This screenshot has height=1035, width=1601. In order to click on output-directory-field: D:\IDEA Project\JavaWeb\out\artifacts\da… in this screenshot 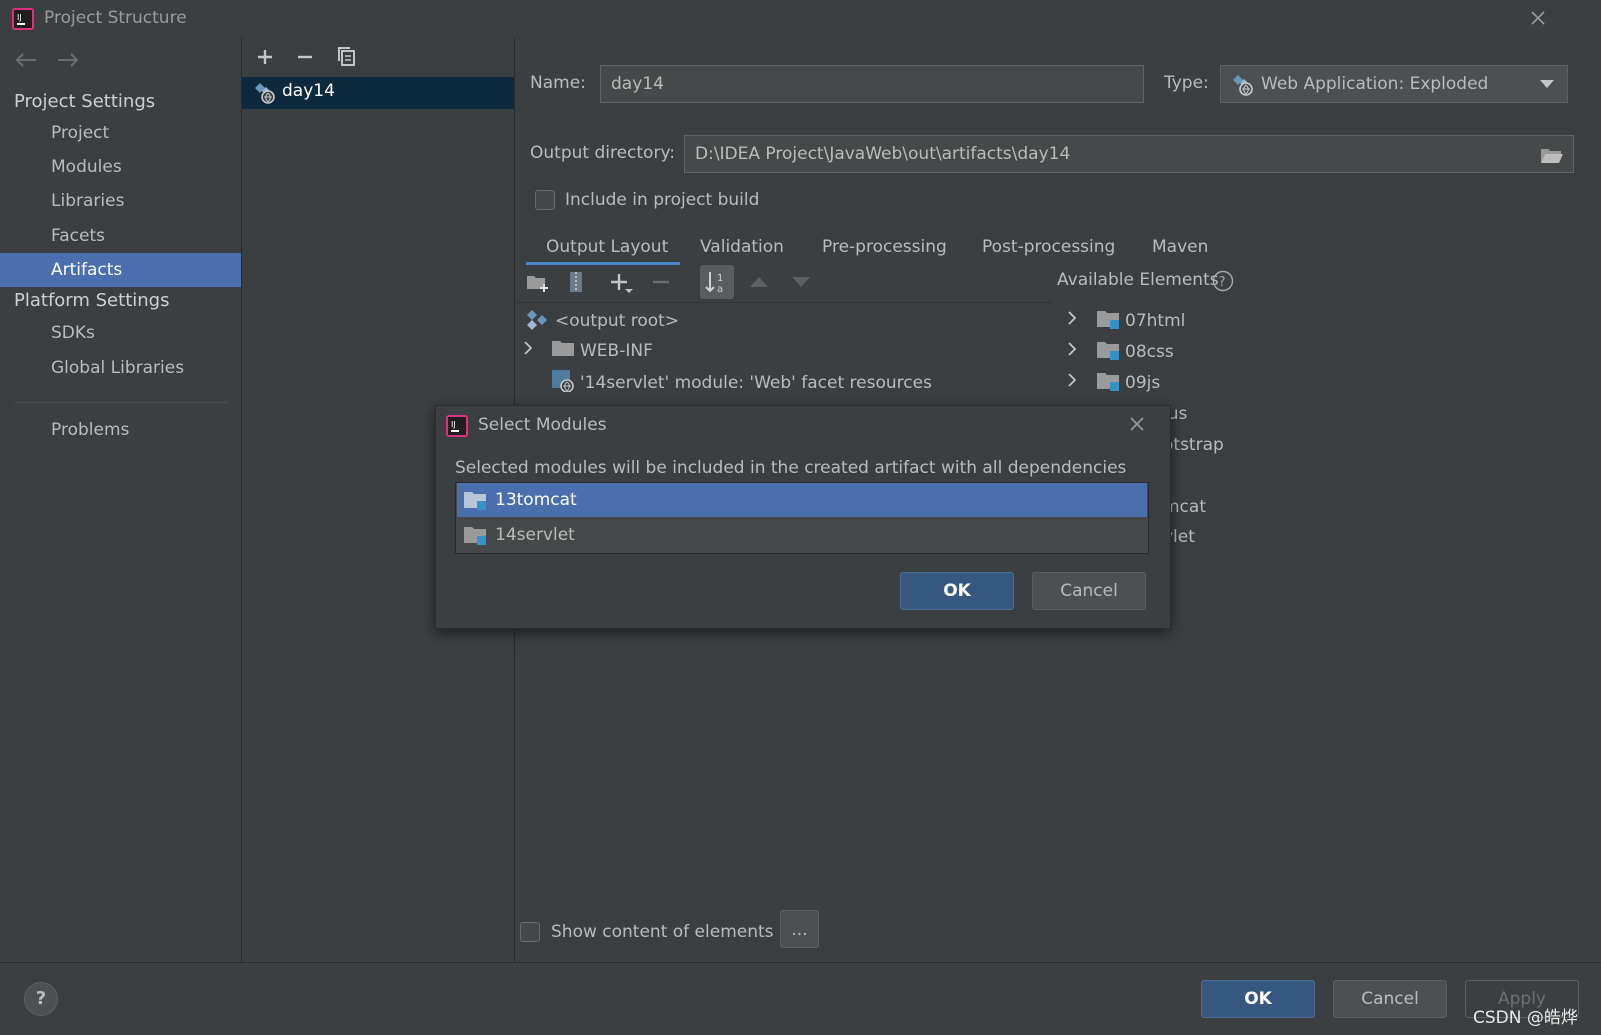, I will do `click(1129, 154)`.